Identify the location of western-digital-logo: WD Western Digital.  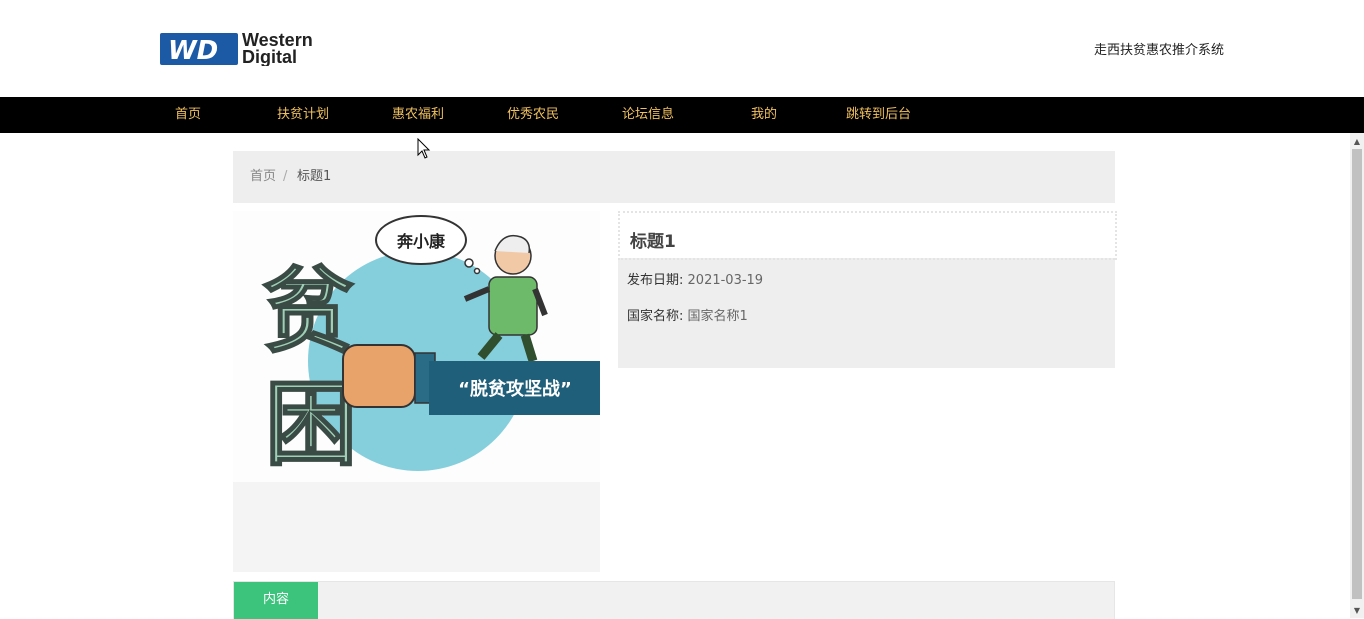
(246, 48).